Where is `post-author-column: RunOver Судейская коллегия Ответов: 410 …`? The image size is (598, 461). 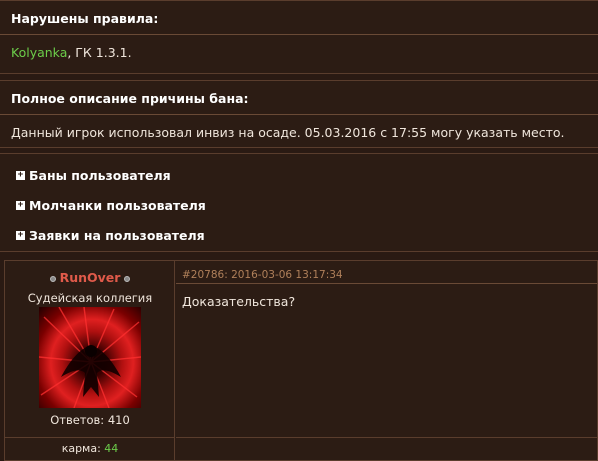
post-author-column: RunOver Судейская коллегия Ответов: 410 … is located at coordinates (90, 360).